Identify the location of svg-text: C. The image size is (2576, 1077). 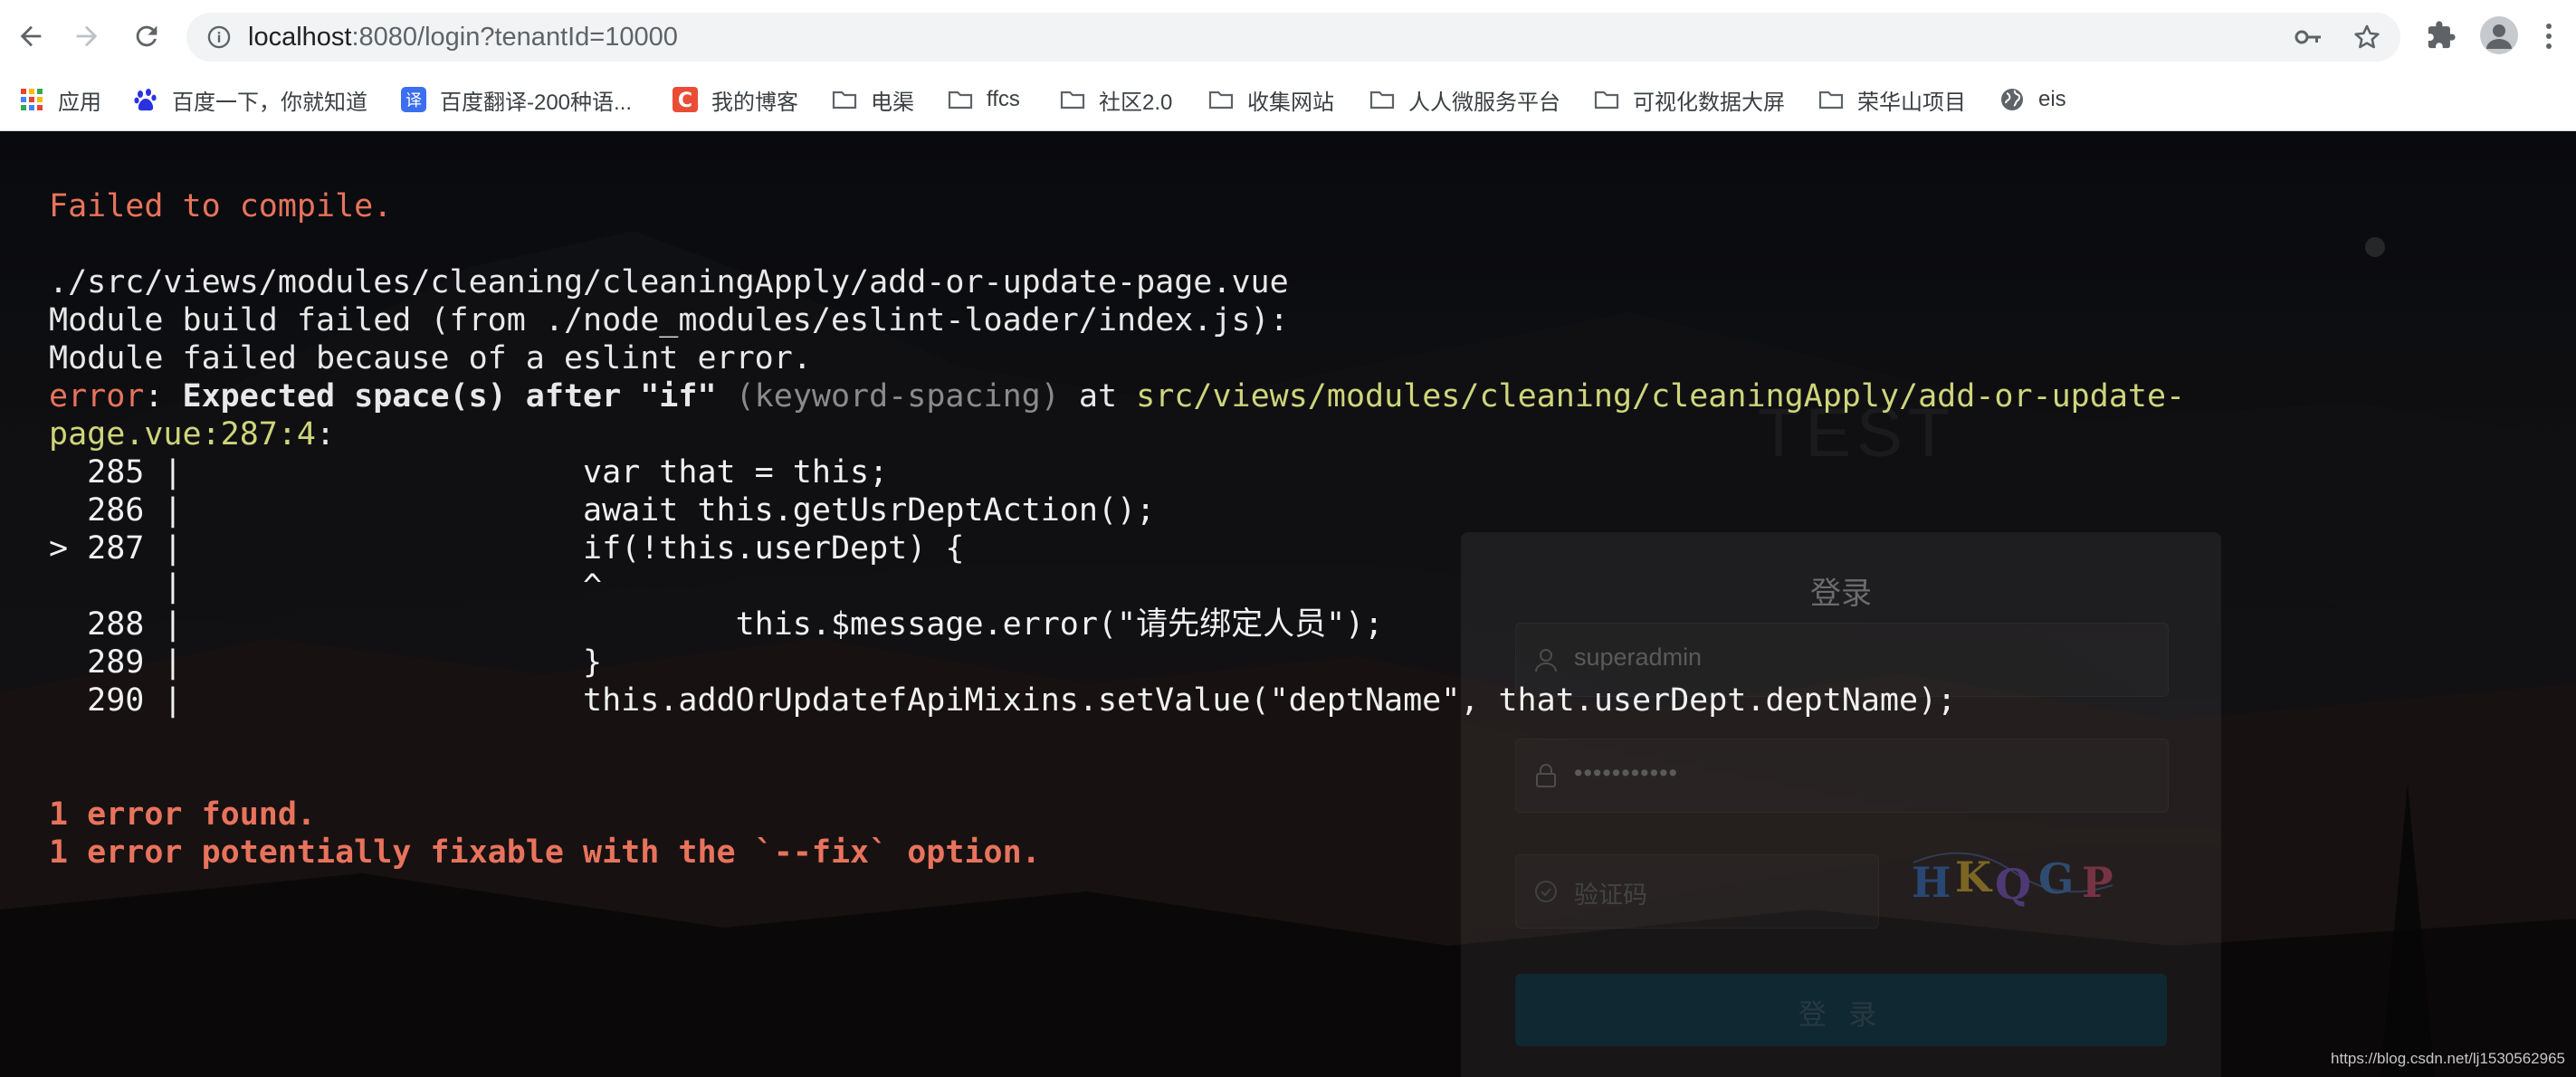
(685, 101).